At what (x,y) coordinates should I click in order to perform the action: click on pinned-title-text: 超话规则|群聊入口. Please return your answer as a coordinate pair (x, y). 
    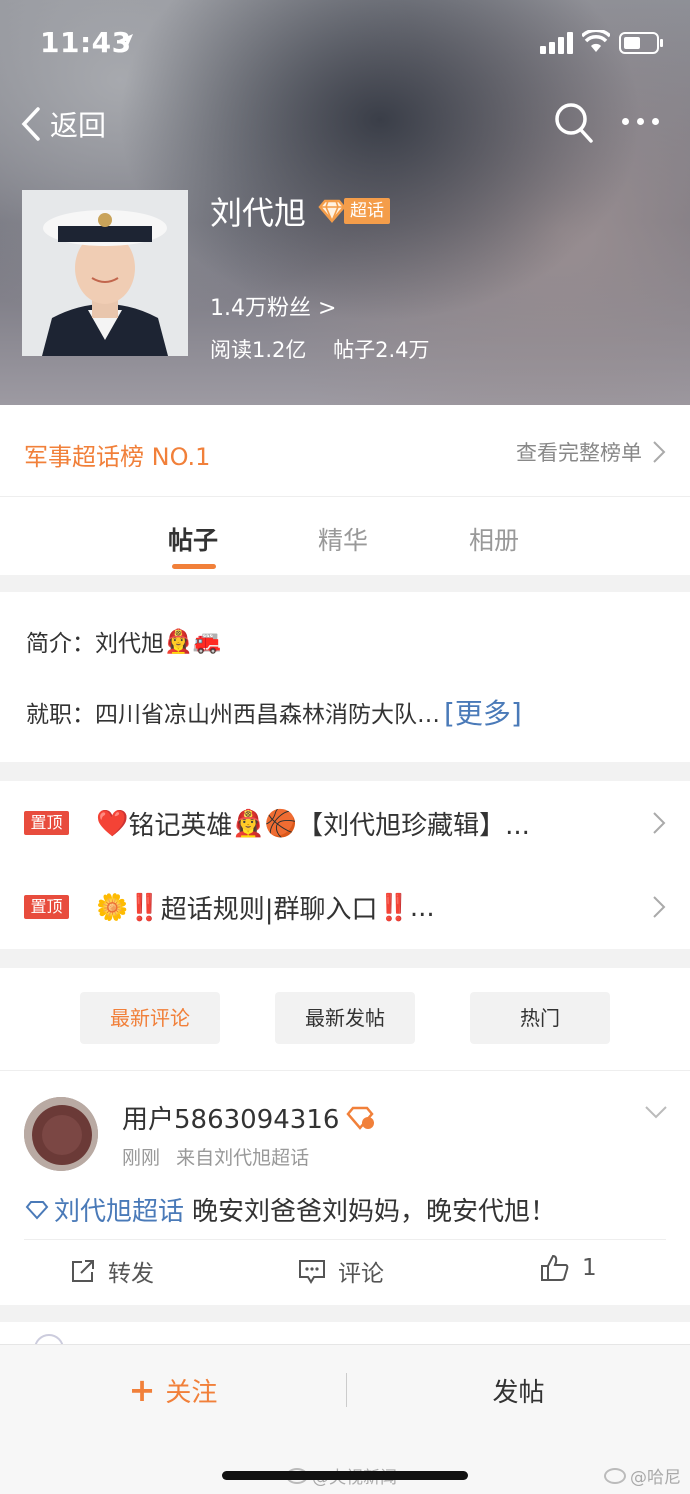
    Looking at the image, I should click on (269, 910).